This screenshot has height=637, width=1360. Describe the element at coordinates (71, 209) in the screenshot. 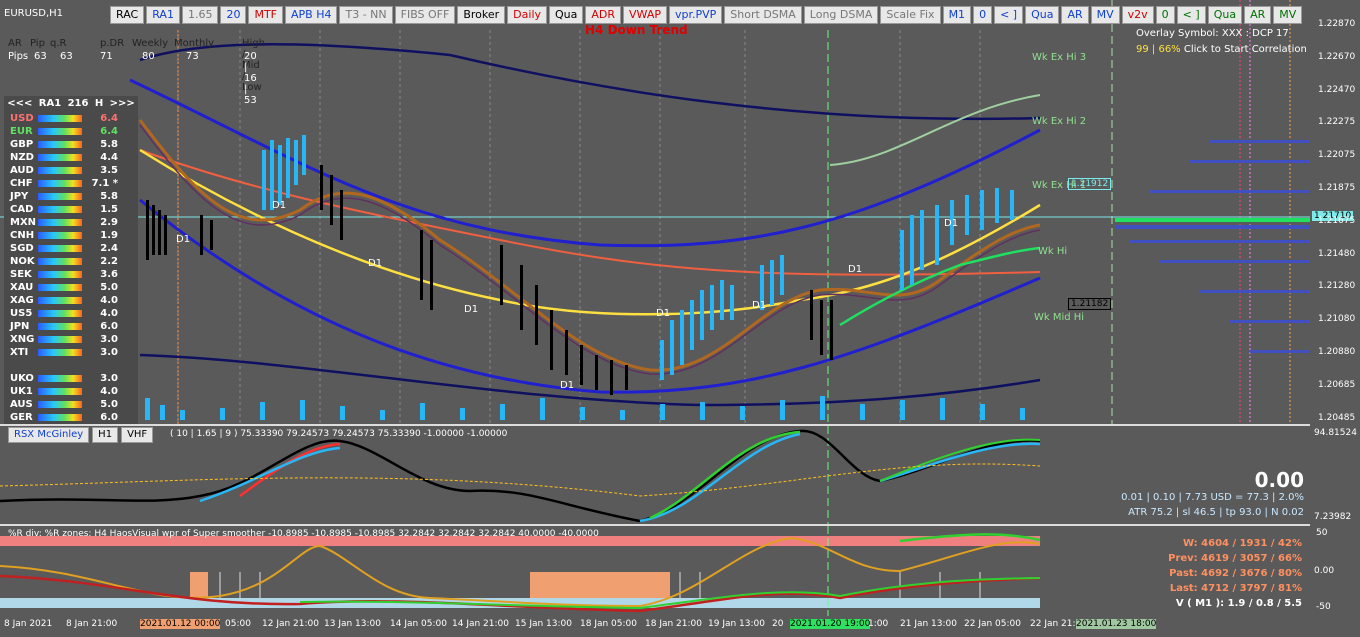

I see `currency-row: CAD 1.5` at that location.